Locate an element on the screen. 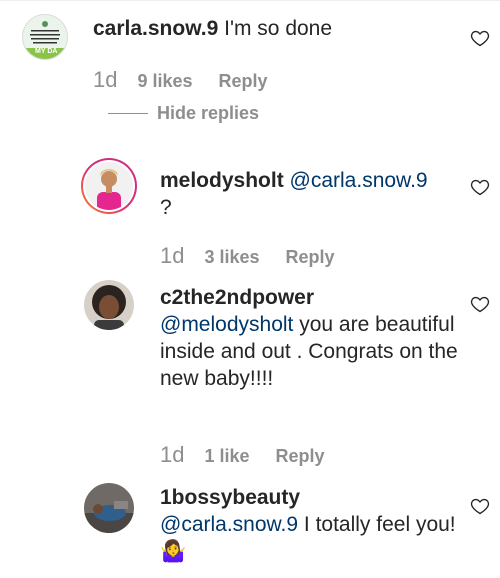 The height and width of the screenshot is (578, 500). avatar-1bossybeauty is located at coordinates (109, 508).